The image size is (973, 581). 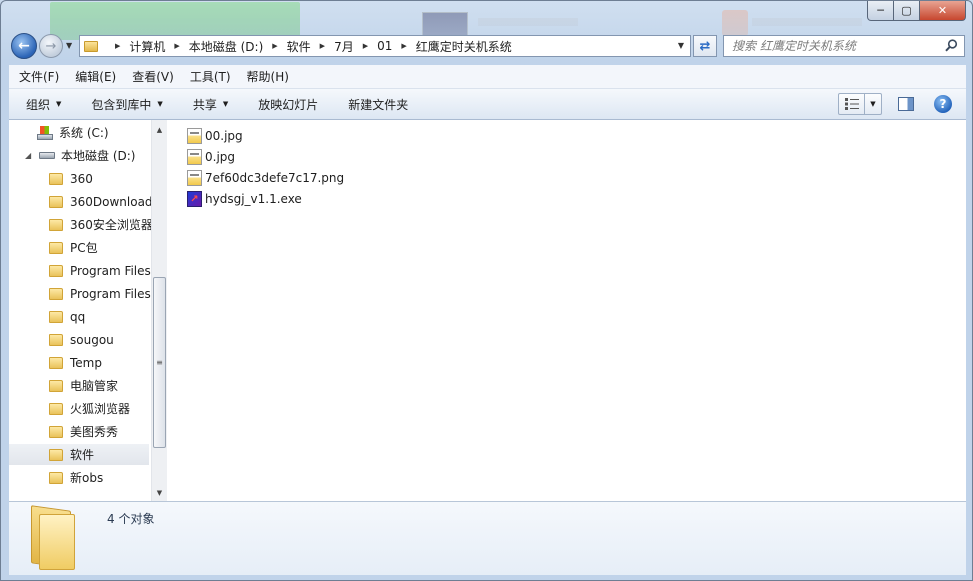 I want to click on tree-item-label: Program Files, so click(x=110, y=293).